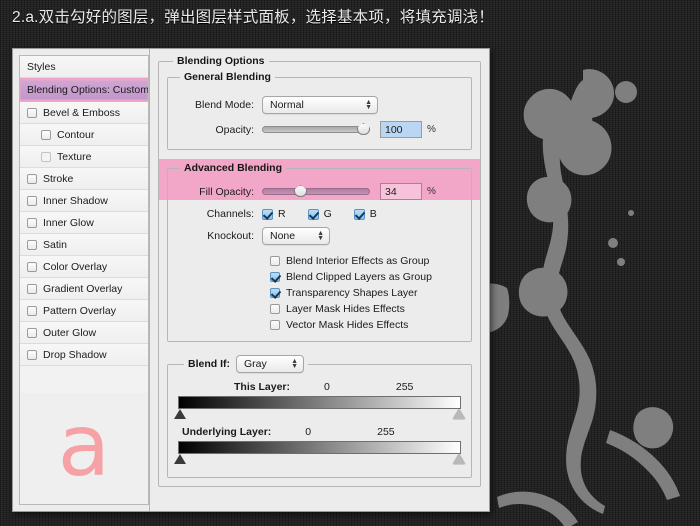  What do you see at coordinates (32, 112) in the screenshot?
I see `checkbox-bevel-emboss` at bounding box center [32, 112].